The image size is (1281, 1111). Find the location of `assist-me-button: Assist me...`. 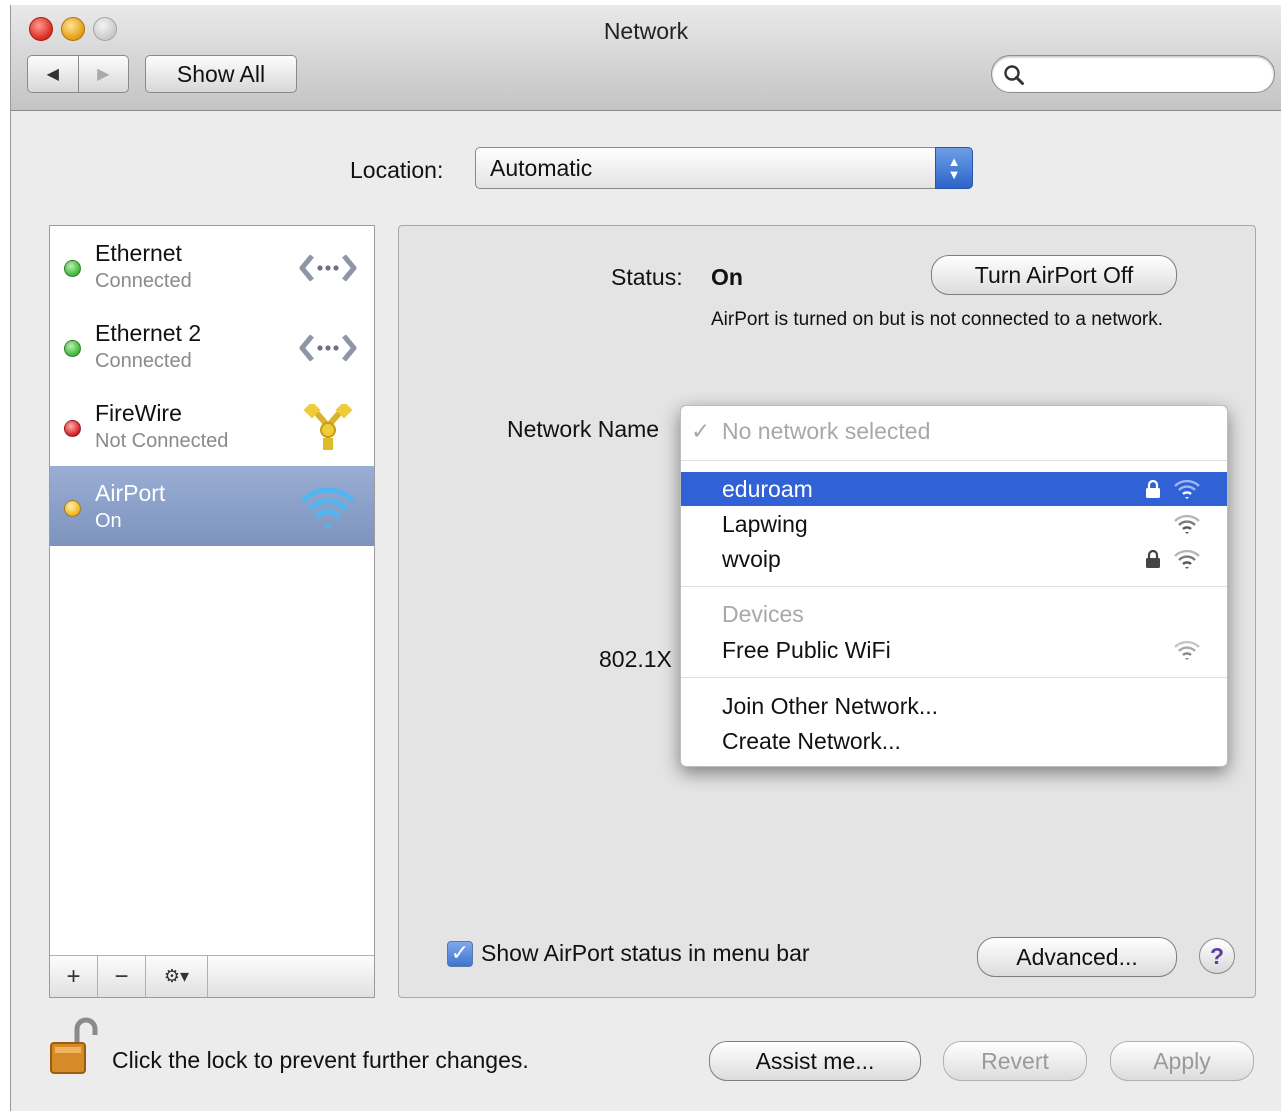

assist-me-button: Assist me... is located at coordinates (815, 1061).